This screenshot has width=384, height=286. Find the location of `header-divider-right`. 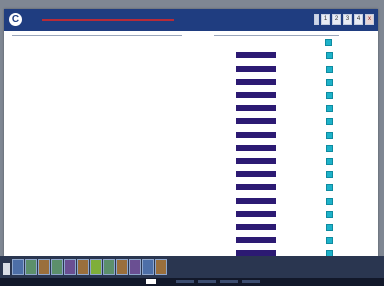

header-divider-right is located at coordinates (276, 35).